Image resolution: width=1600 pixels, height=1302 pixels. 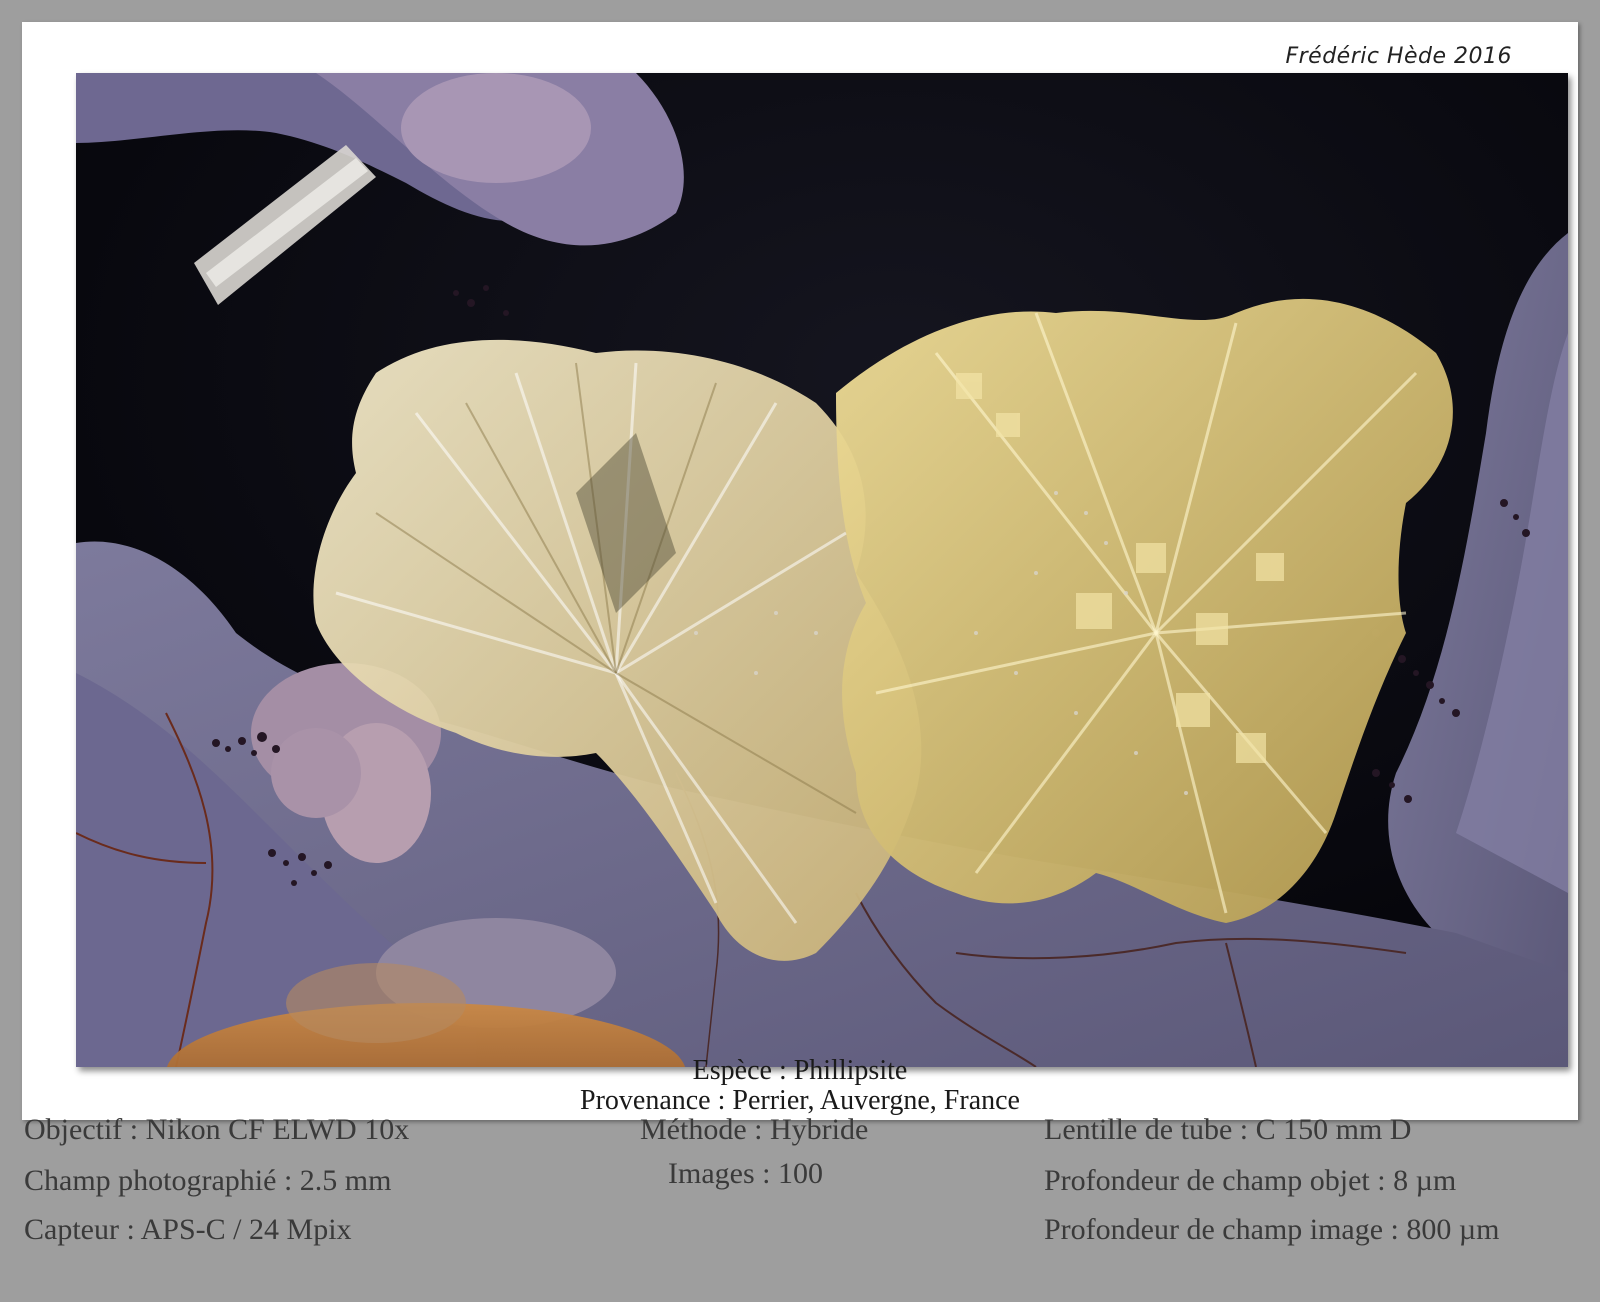 I want to click on photographer-signature: Frédéric Hède 2016, so click(x=1398, y=56).